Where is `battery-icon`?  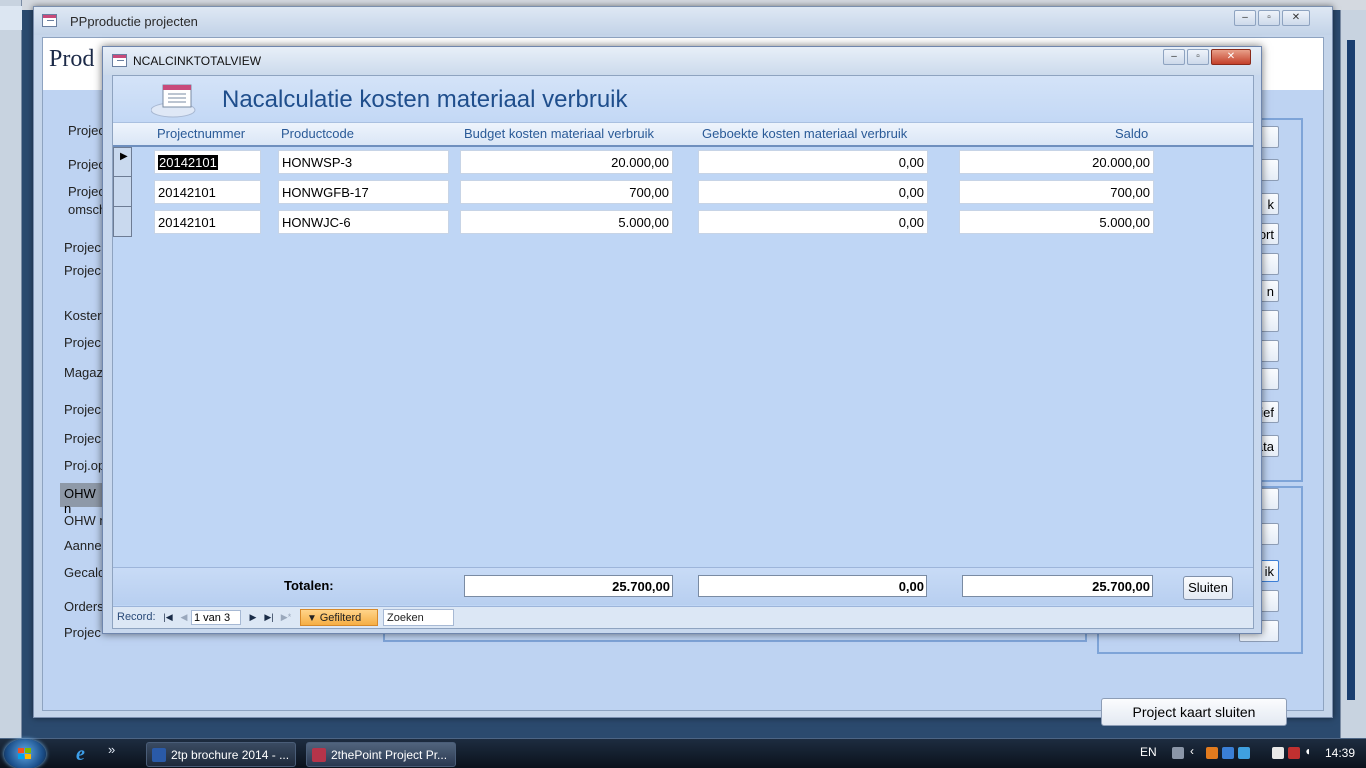 battery-icon is located at coordinates (1278, 753).